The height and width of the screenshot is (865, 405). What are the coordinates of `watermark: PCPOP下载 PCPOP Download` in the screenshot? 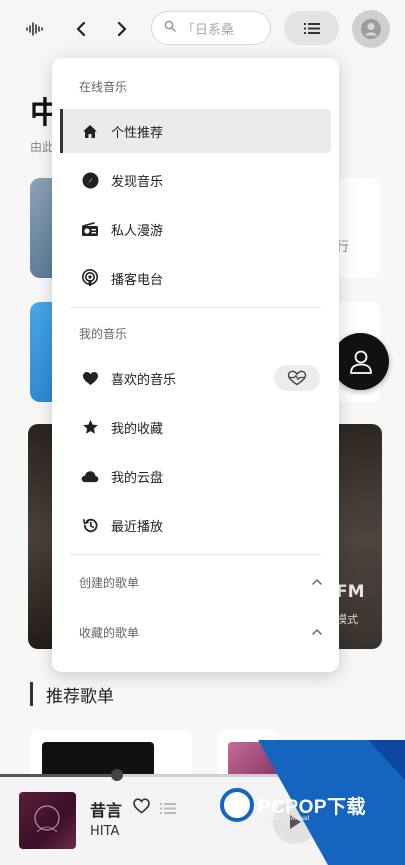 It's located at (311, 802).